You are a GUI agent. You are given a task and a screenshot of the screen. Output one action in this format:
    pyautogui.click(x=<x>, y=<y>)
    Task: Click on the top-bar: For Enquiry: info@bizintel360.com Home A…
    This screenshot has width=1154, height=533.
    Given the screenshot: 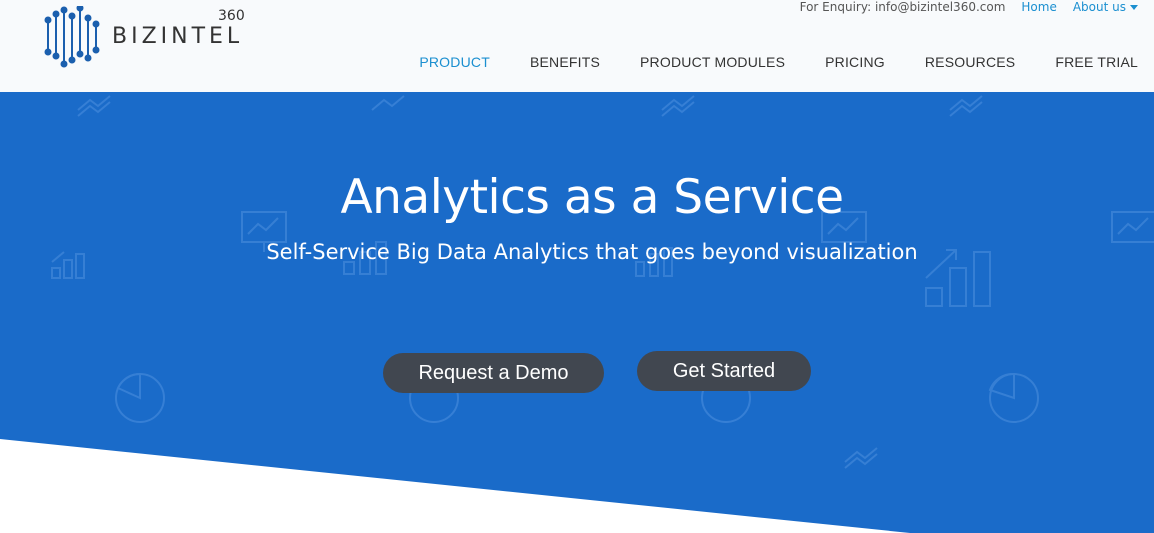 What is the action you would take?
    pyautogui.click(x=969, y=7)
    